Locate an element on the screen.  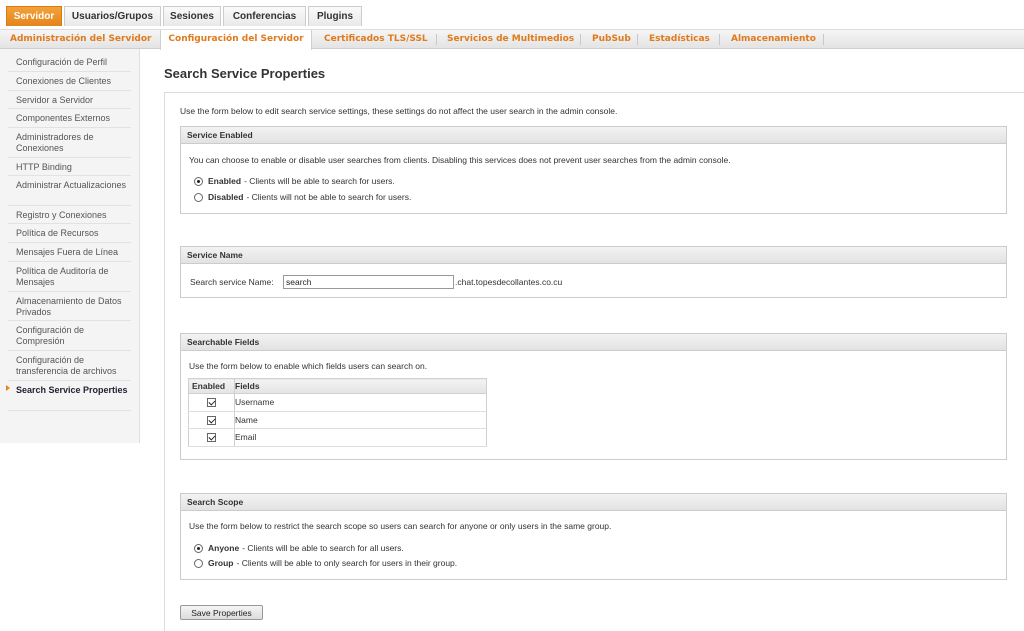
section-header: Search Scope is located at coordinates (593, 502).